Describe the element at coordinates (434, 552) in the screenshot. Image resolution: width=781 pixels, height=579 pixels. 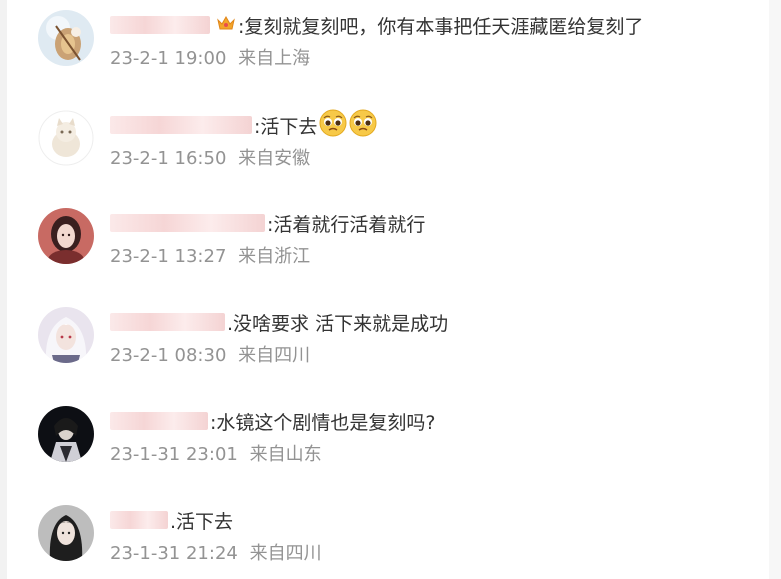
I see `comment-meta: 23-1-31 21:24 来自四川` at that location.